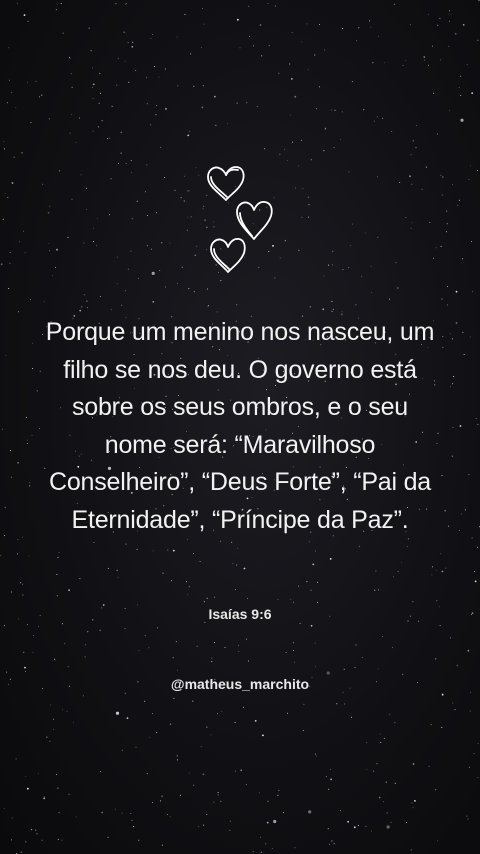 This screenshot has width=480, height=854. Describe the element at coordinates (240, 614) in the screenshot. I see `verse-reference: Isaías 9:6` at that location.